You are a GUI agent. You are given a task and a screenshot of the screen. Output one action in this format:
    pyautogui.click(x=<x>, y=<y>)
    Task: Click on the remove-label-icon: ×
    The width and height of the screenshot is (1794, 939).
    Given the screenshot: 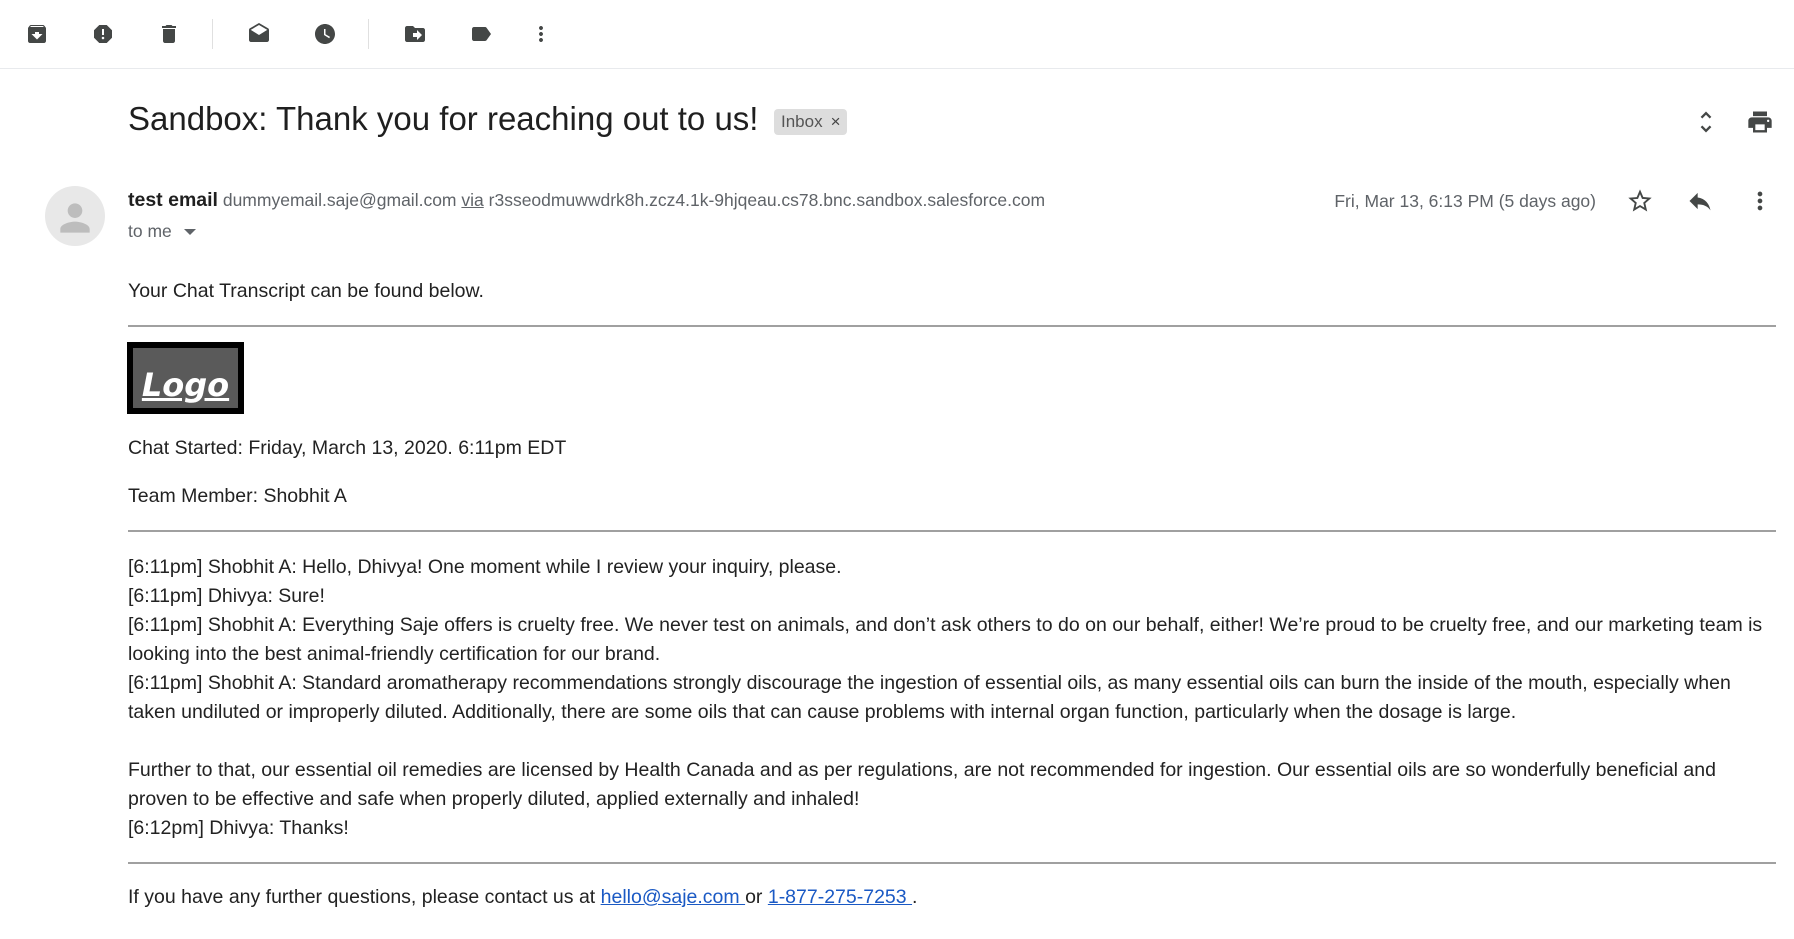 What is the action you would take?
    pyautogui.click(x=836, y=122)
    